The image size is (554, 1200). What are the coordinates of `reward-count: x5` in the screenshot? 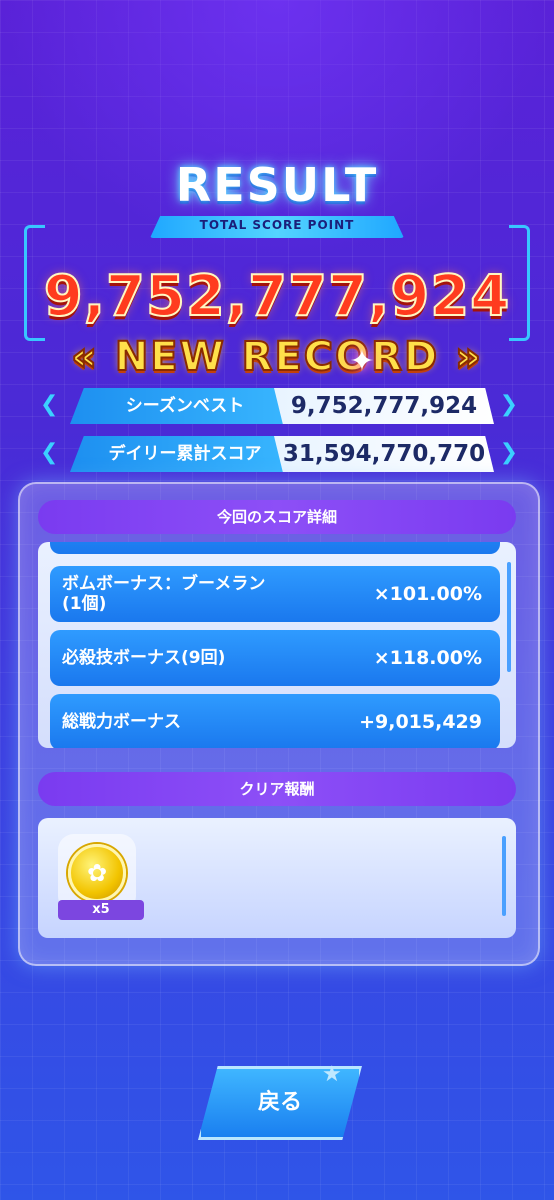 It's located at (101, 910).